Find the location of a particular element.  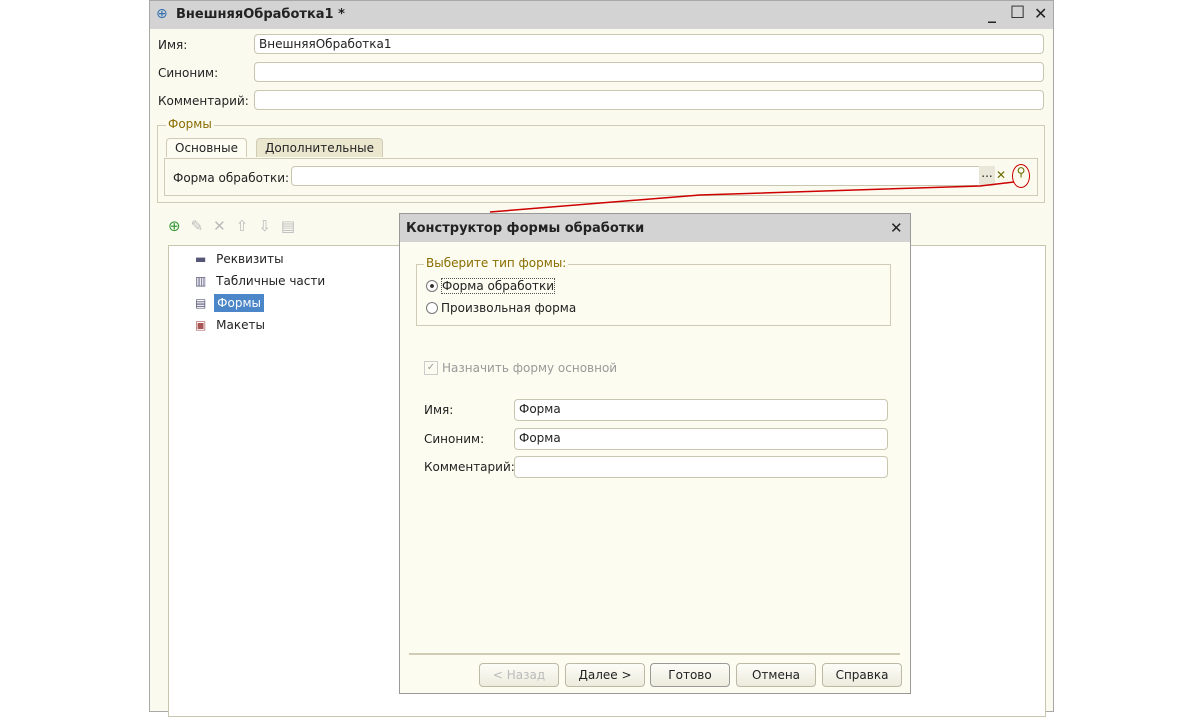

radio-checked-icon is located at coordinates (432, 286).